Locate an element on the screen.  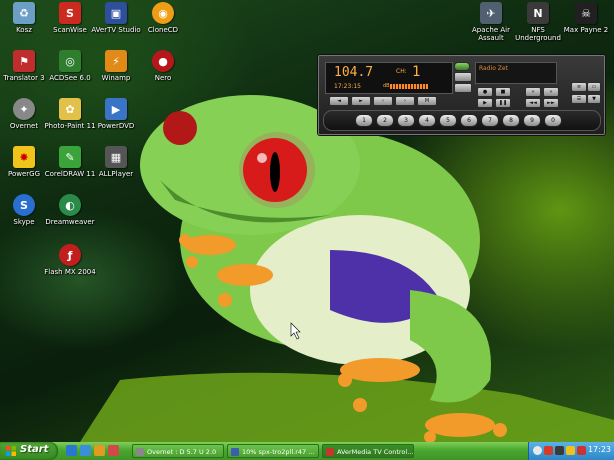
desktop-icon-translator: ⚑ Translator 3 is located at coordinates (25, 66).